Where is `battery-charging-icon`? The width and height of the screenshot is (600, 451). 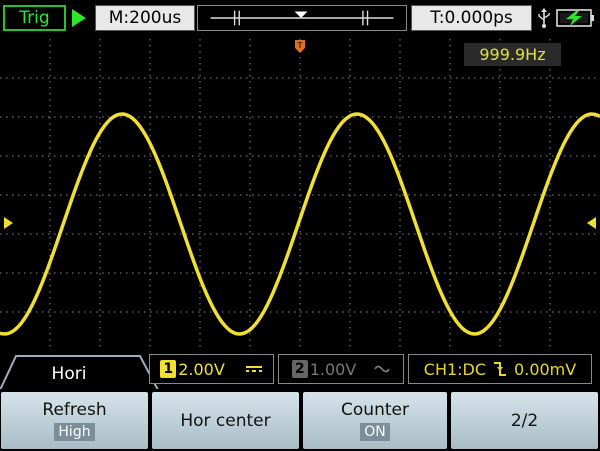 battery-charging-icon is located at coordinates (575, 18).